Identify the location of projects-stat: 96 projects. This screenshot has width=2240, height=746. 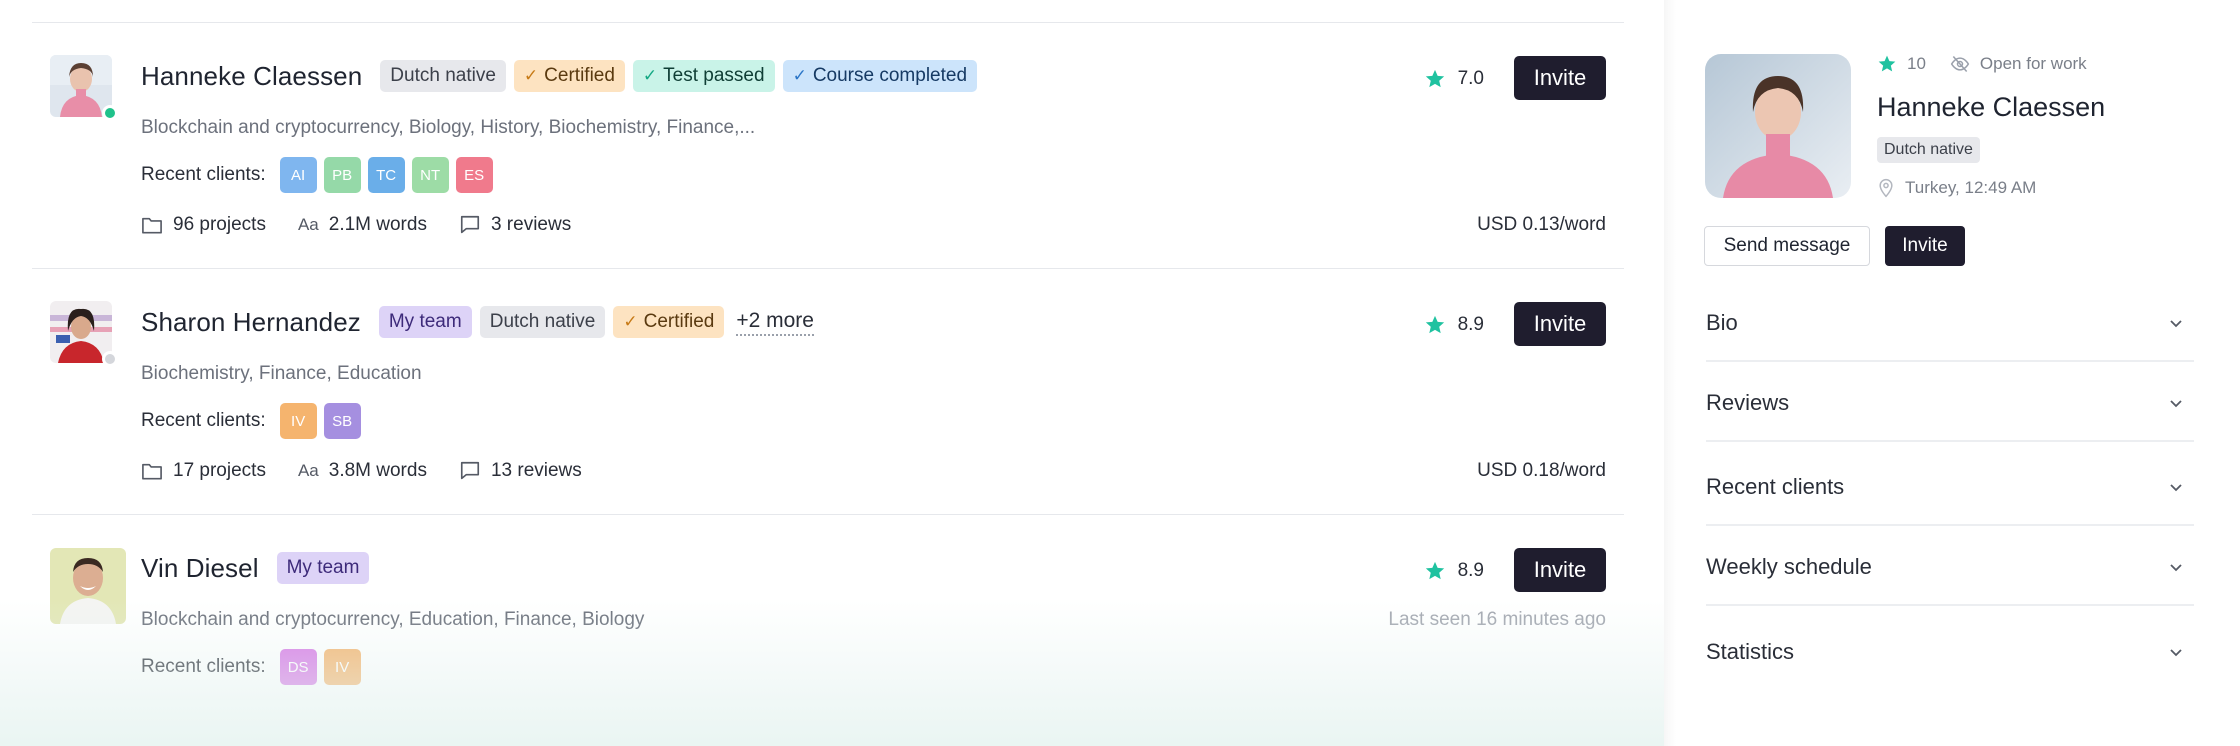
(203, 225).